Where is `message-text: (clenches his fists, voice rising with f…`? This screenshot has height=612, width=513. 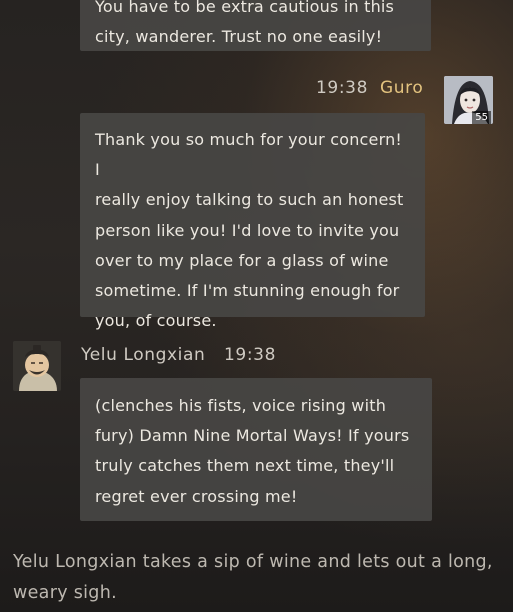
message-text: (clenches his fists, voice rising with f… is located at coordinates (252, 451).